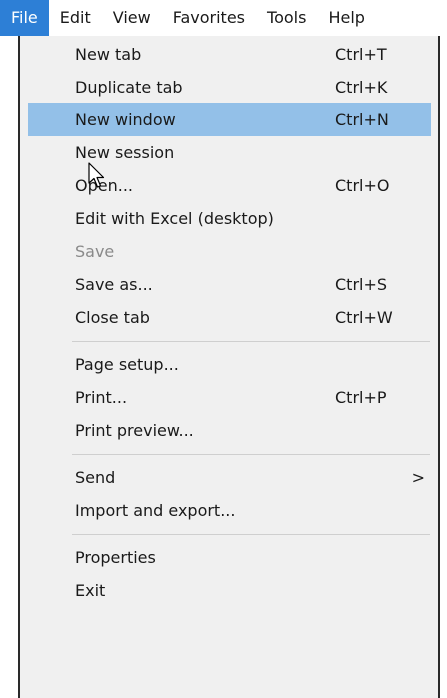 Image resolution: width=447 pixels, height=698 pixels. What do you see at coordinates (174, 218) in the screenshot?
I see `menu-item-label: Edit with Excel (desktop)` at bounding box center [174, 218].